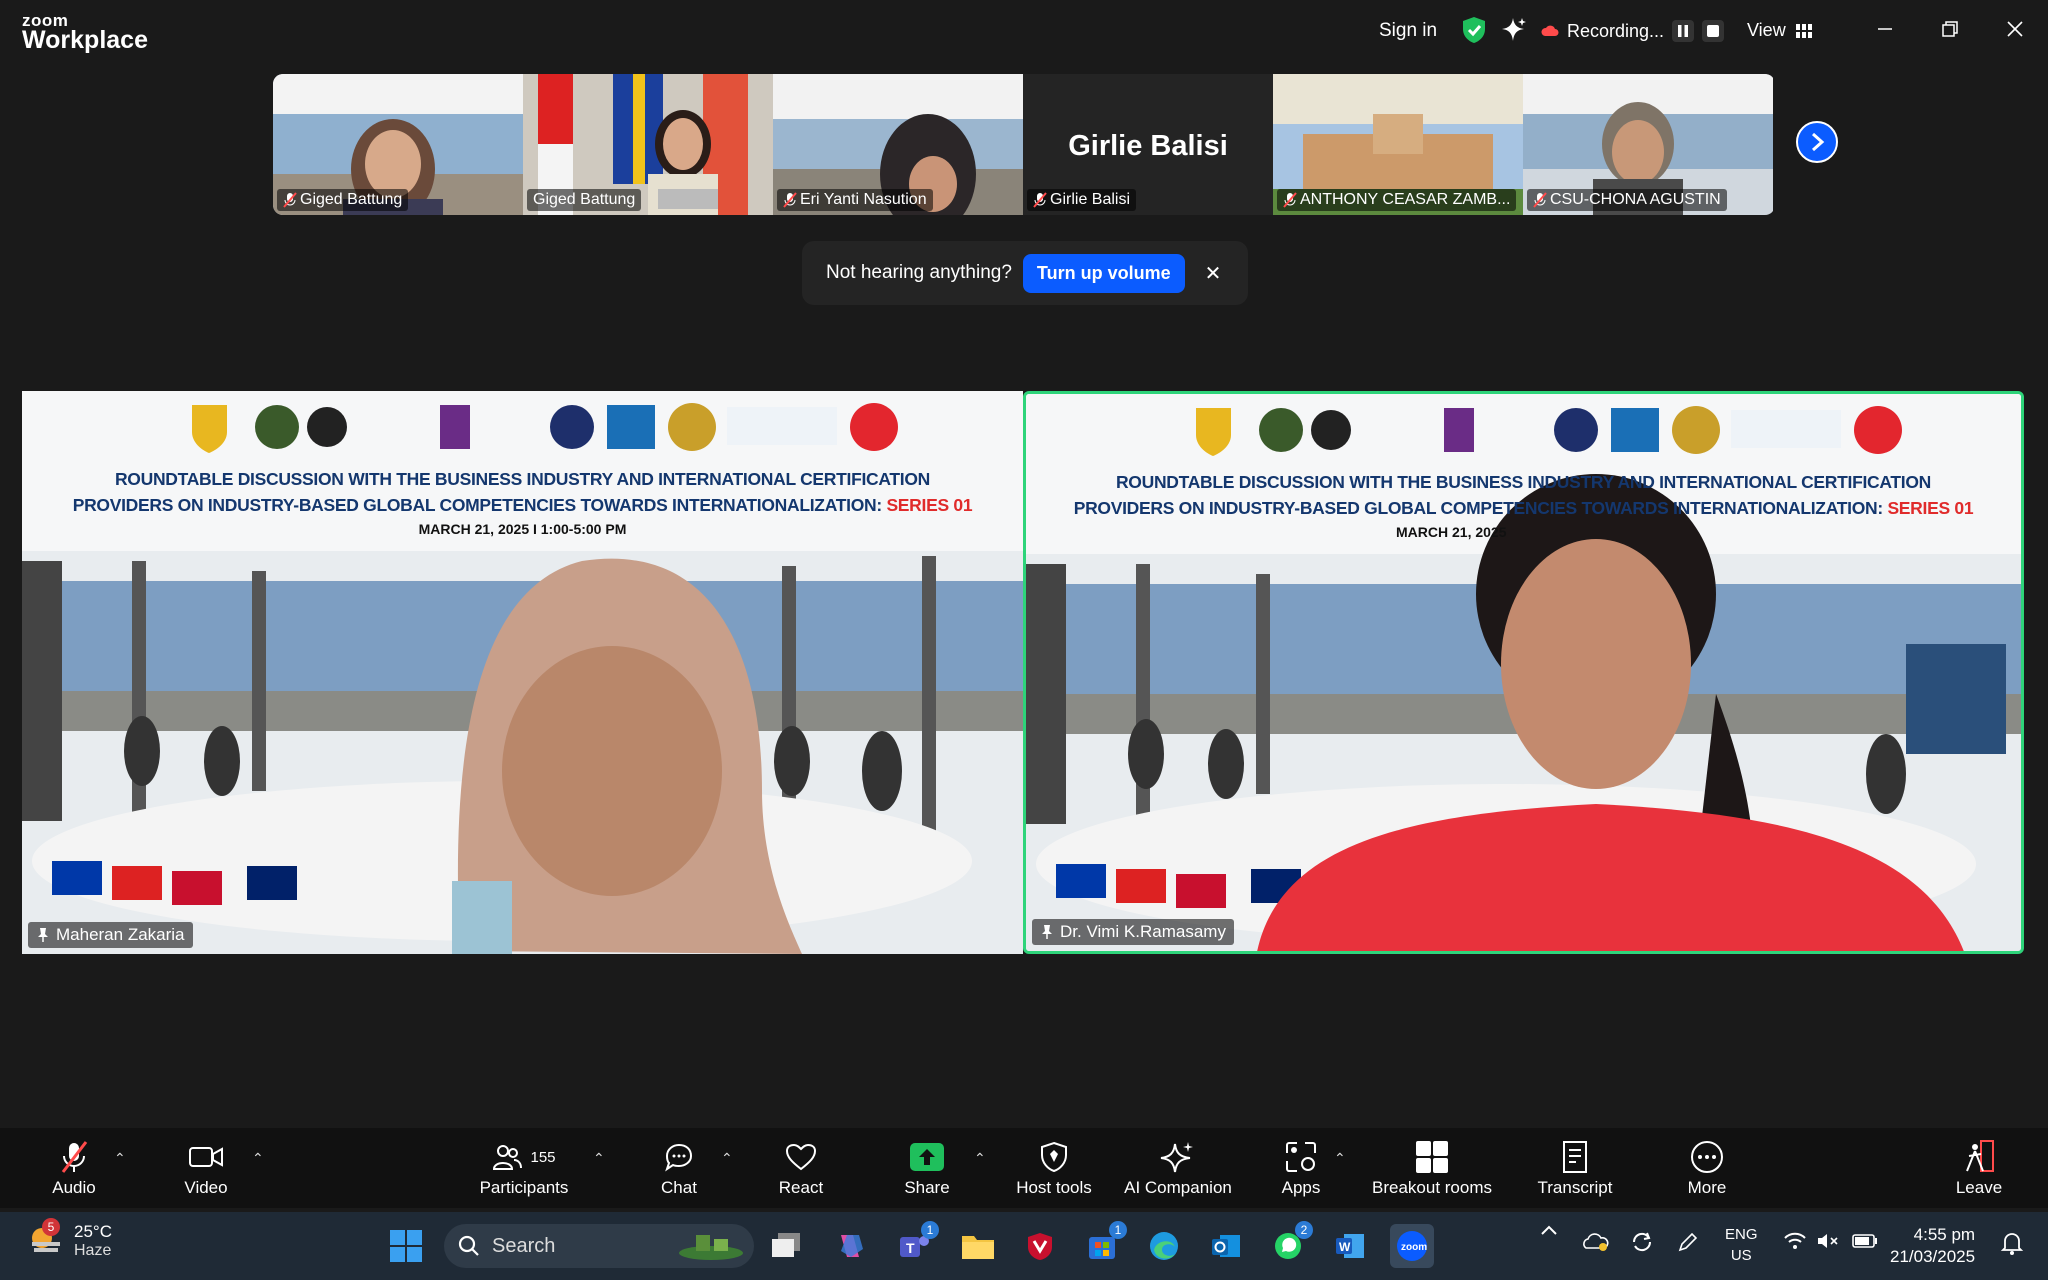  I want to click on volume-muted-icon, so click(1828, 1241).